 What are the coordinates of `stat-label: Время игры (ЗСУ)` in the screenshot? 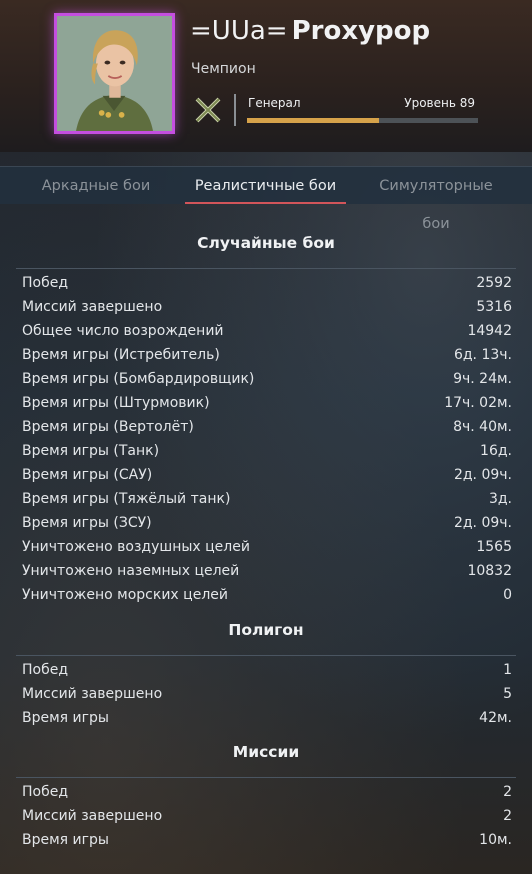 It's located at (87, 523).